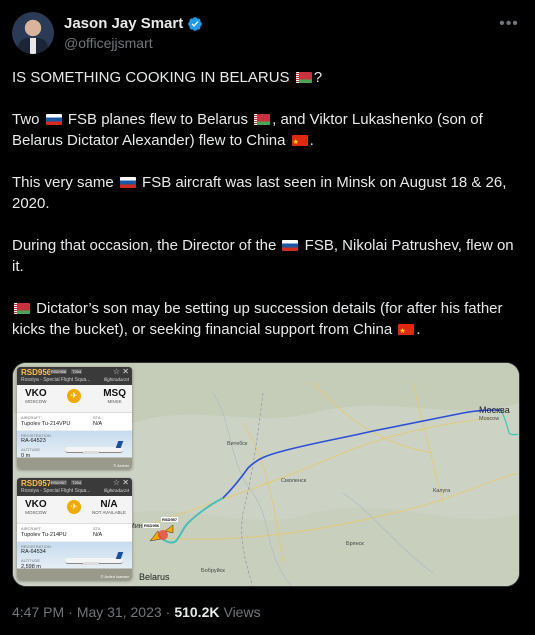  What do you see at coordinates (170, 519) in the screenshot?
I see `flight-tag-rsd957: RSD957` at bounding box center [170, 519].